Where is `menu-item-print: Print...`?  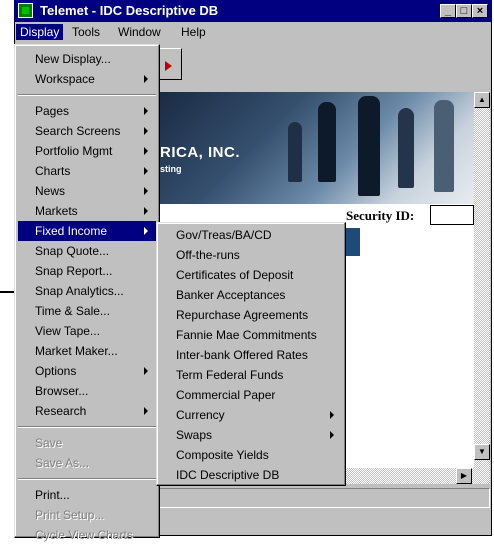 menu-item-print: Print... is located at coordinates (87, 495).